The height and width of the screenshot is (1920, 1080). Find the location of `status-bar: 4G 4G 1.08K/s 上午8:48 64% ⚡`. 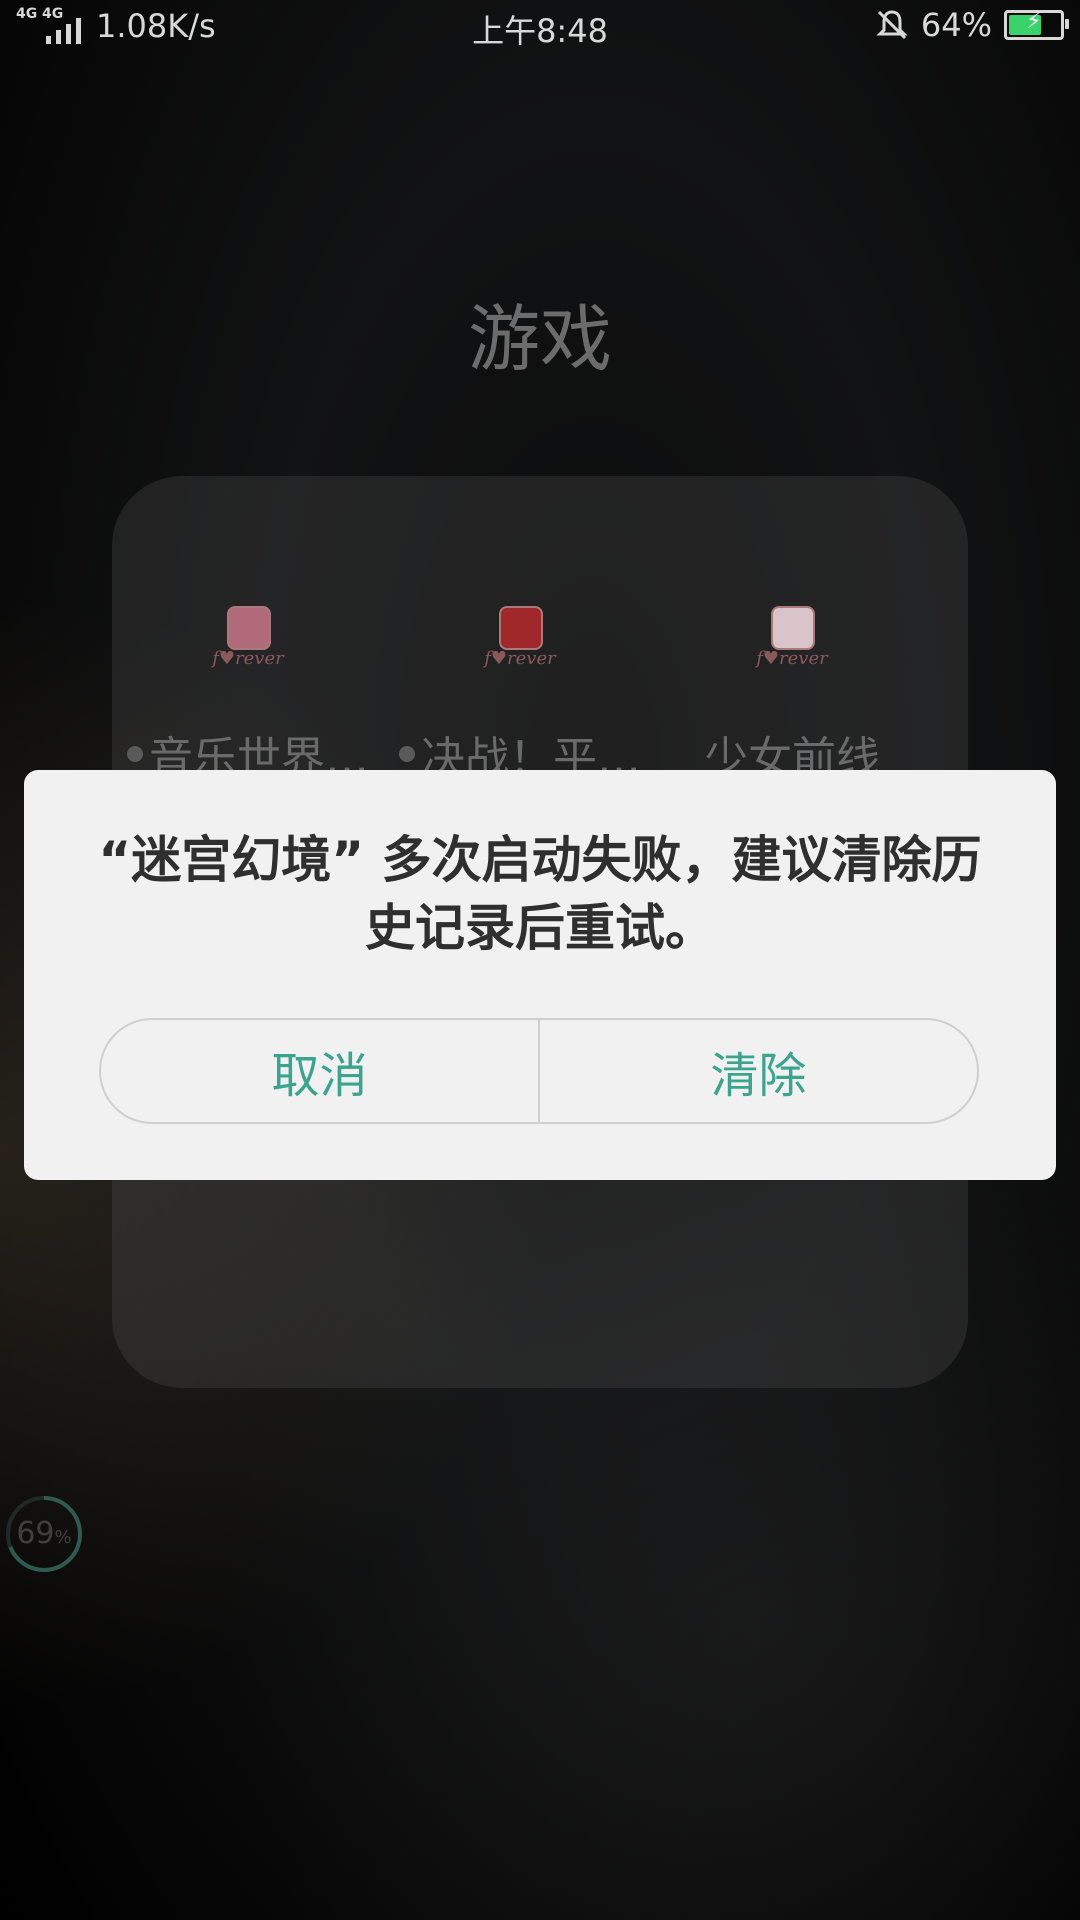

status-bar: 4G 4G 1.08K/s 上午8:48 64% ⚡ is located at coordinates (540, 28).